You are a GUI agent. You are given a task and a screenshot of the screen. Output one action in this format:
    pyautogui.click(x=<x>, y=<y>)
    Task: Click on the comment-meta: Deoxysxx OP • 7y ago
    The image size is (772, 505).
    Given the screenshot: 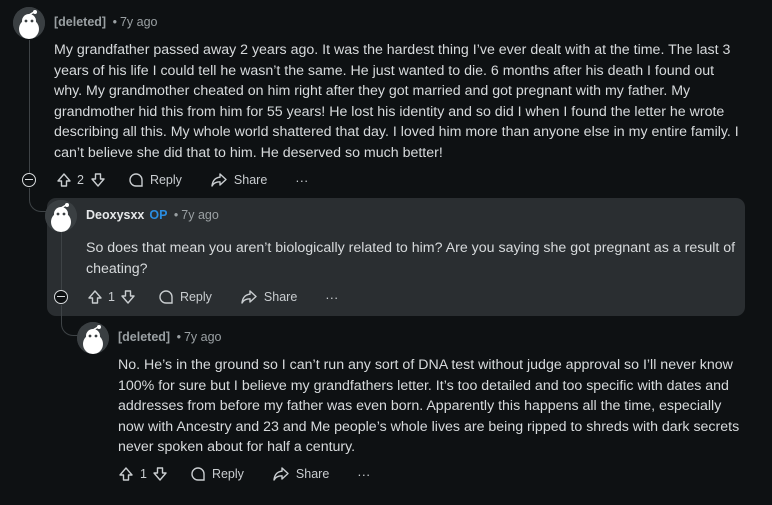 What is the action you would take?
    pyautogui.click(x=152, y=215)
    